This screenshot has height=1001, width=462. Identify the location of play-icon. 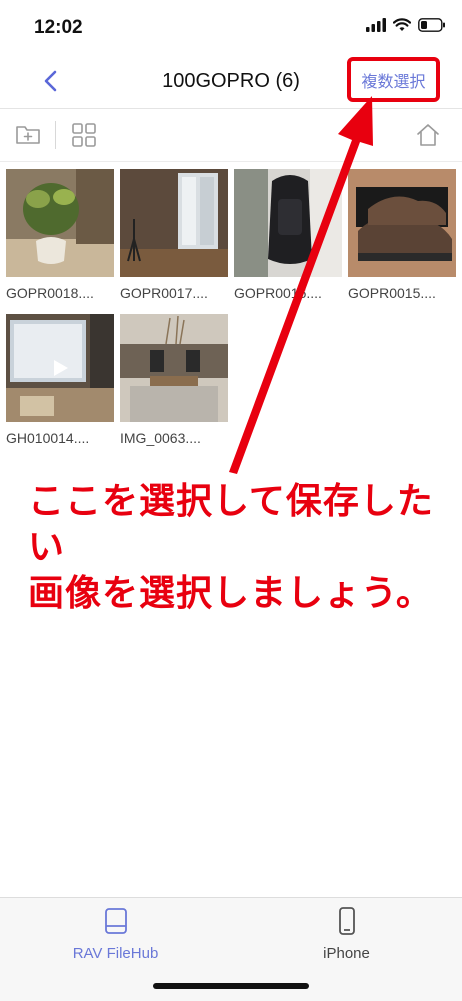
(61, 368).